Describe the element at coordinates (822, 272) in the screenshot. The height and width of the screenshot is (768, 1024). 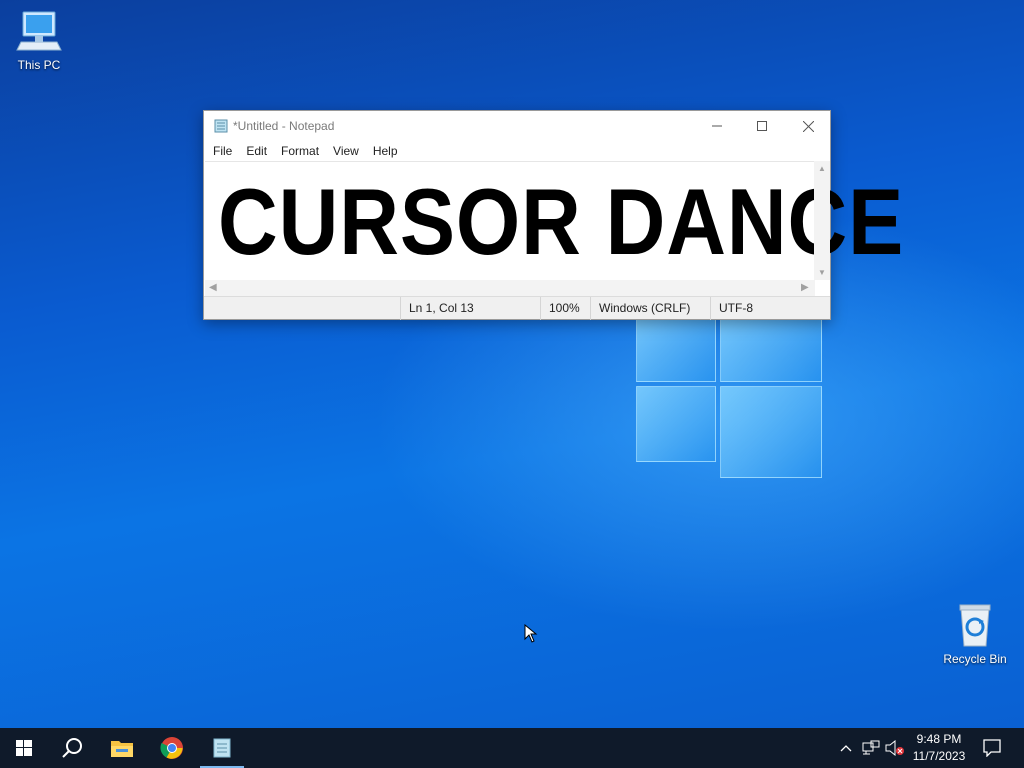
I see `scroll-down-icon: ▼` at that location.